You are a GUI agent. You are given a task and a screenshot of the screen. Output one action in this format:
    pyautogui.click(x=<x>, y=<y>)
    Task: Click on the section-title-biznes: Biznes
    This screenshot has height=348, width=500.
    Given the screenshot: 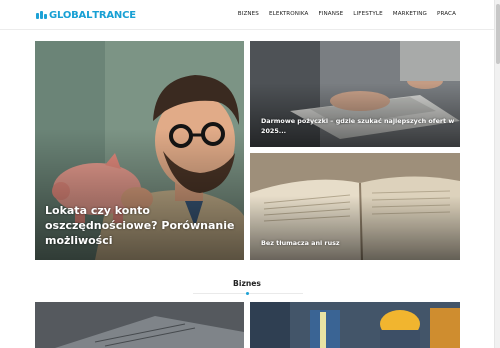 What is the action you would take?
    pyautogui.click(x=247, y=283)
    